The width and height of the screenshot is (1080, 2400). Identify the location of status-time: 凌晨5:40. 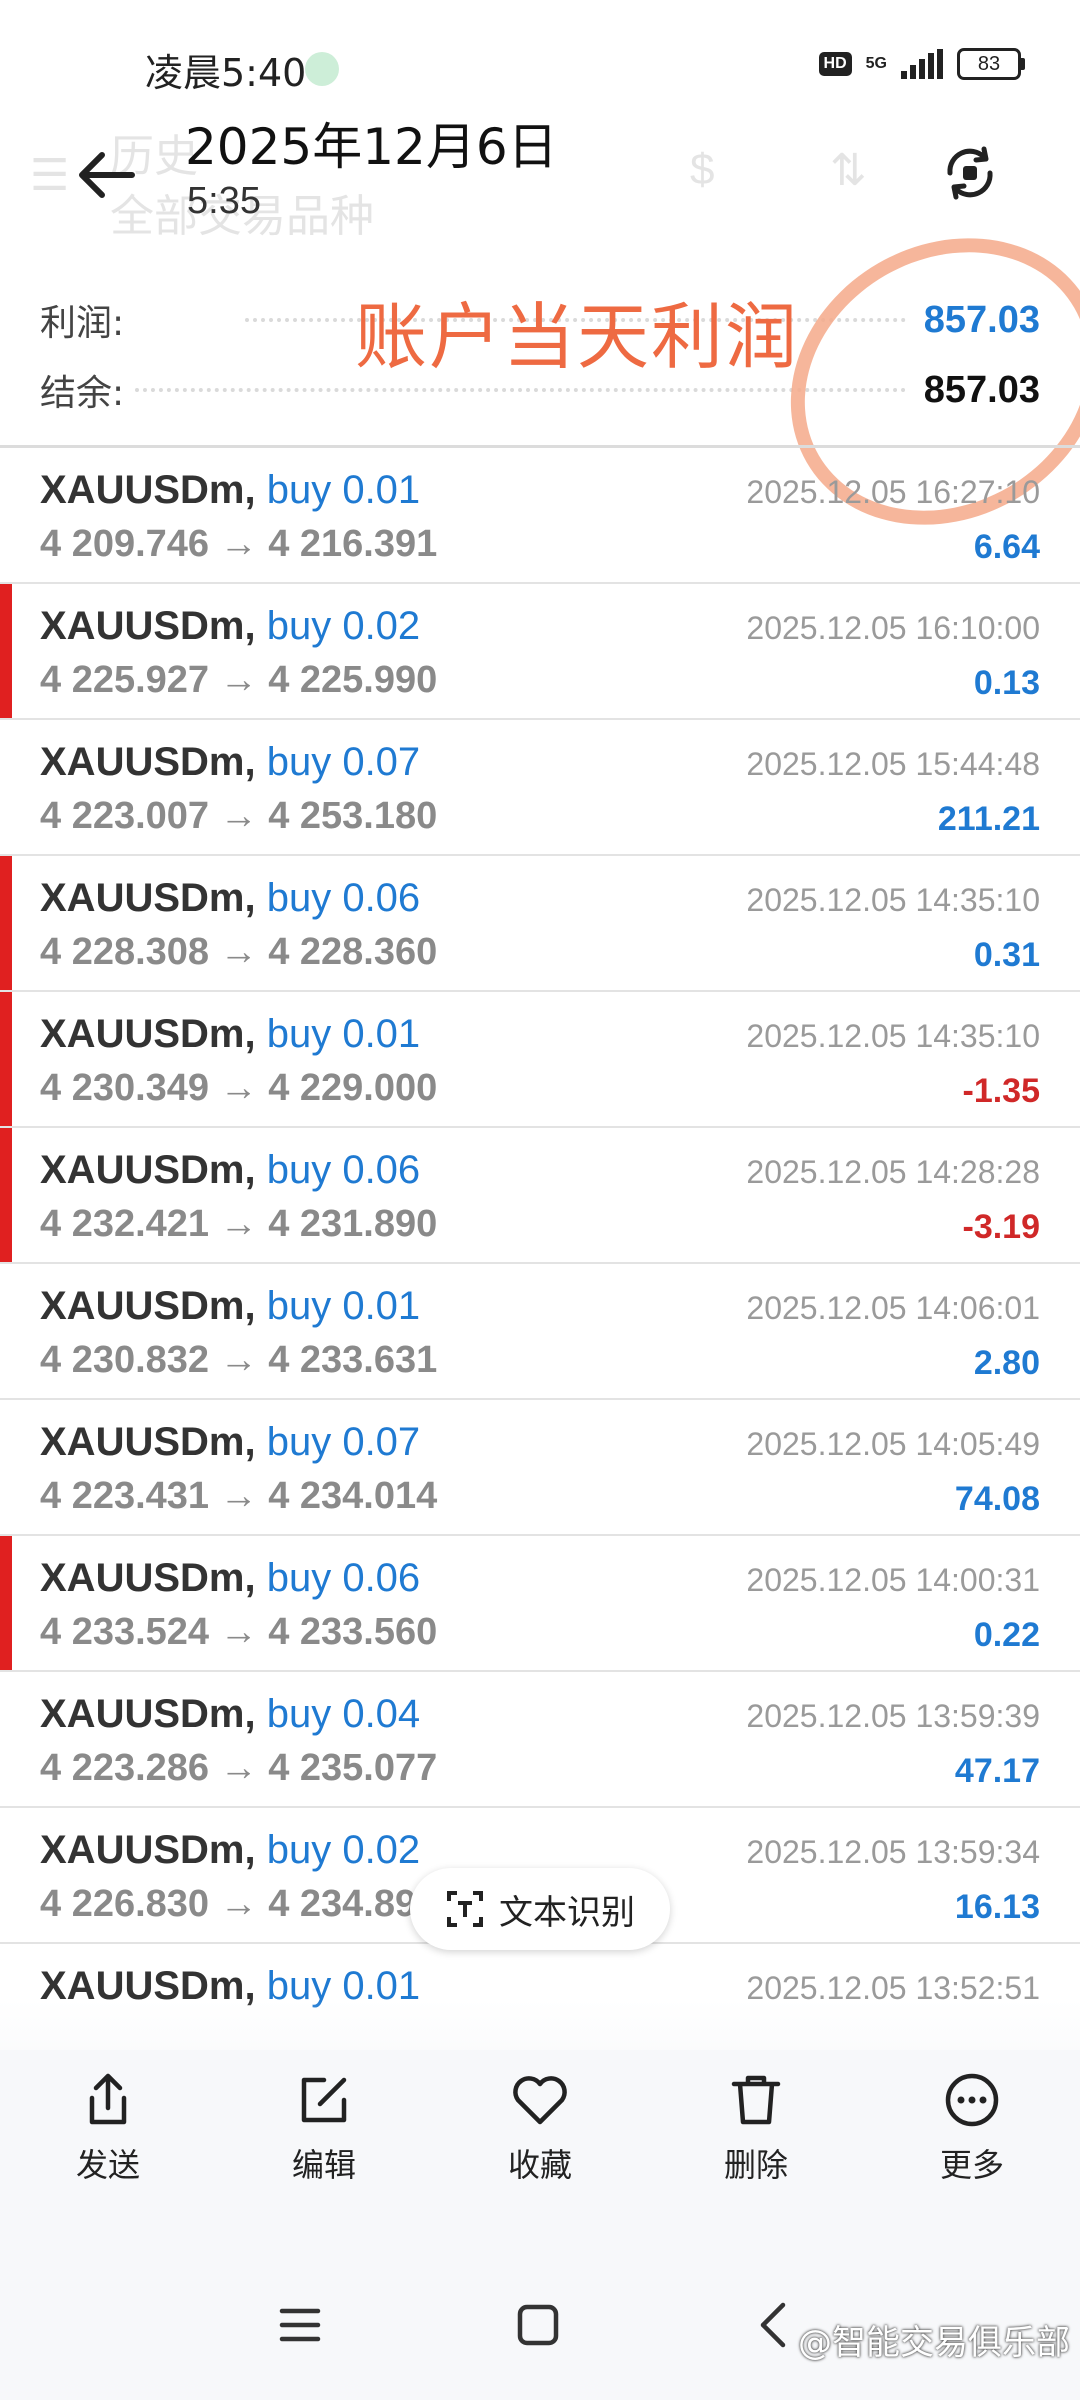
(226, 73).